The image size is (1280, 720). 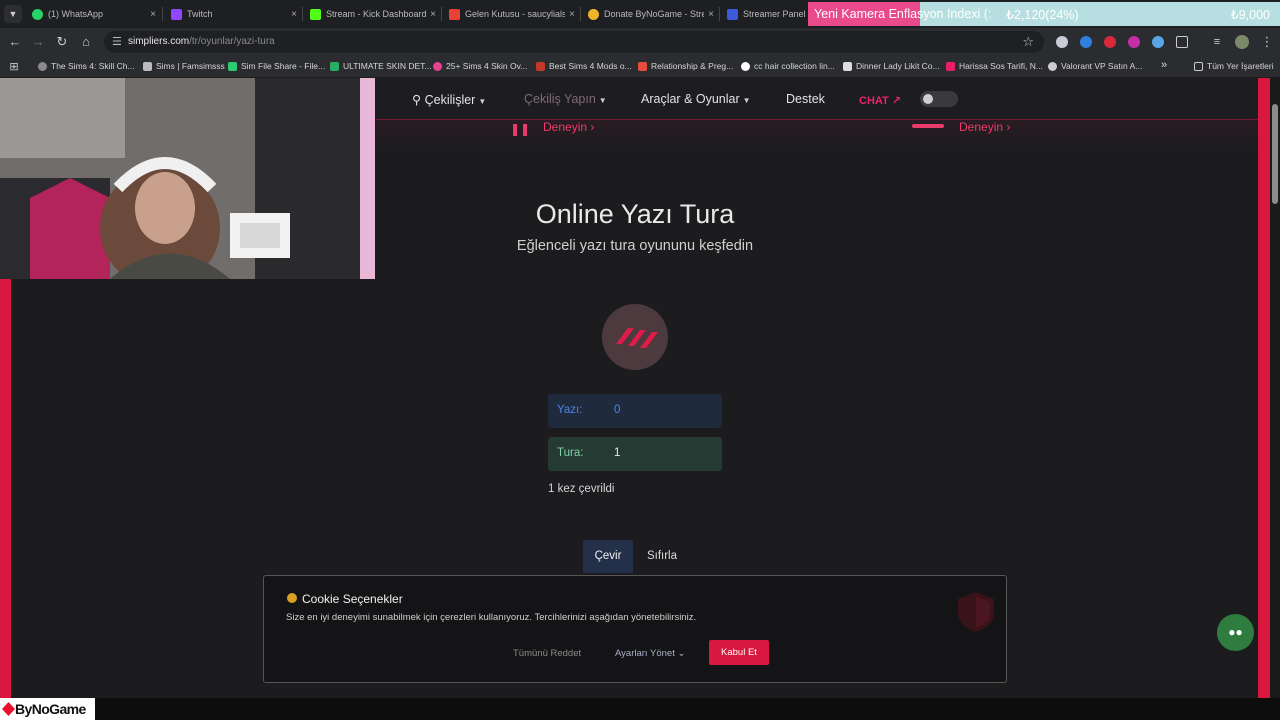 I want to click on tab-kick: Stream - Kick Dashboard ×, so click(x=373, y=14).